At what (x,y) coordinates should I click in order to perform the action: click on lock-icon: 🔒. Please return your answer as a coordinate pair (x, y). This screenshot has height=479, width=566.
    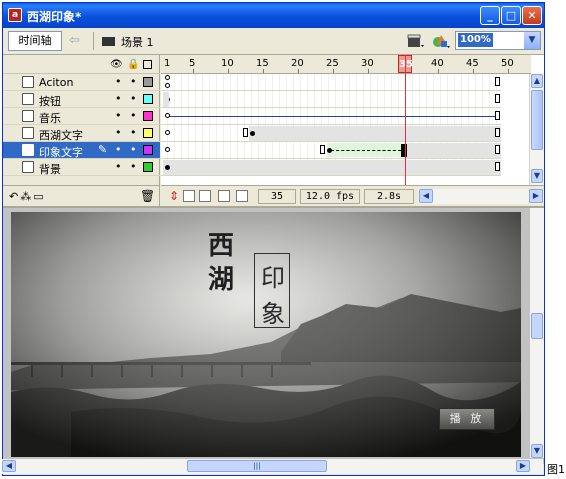
    Looking at the image, I should click on (133, 64).